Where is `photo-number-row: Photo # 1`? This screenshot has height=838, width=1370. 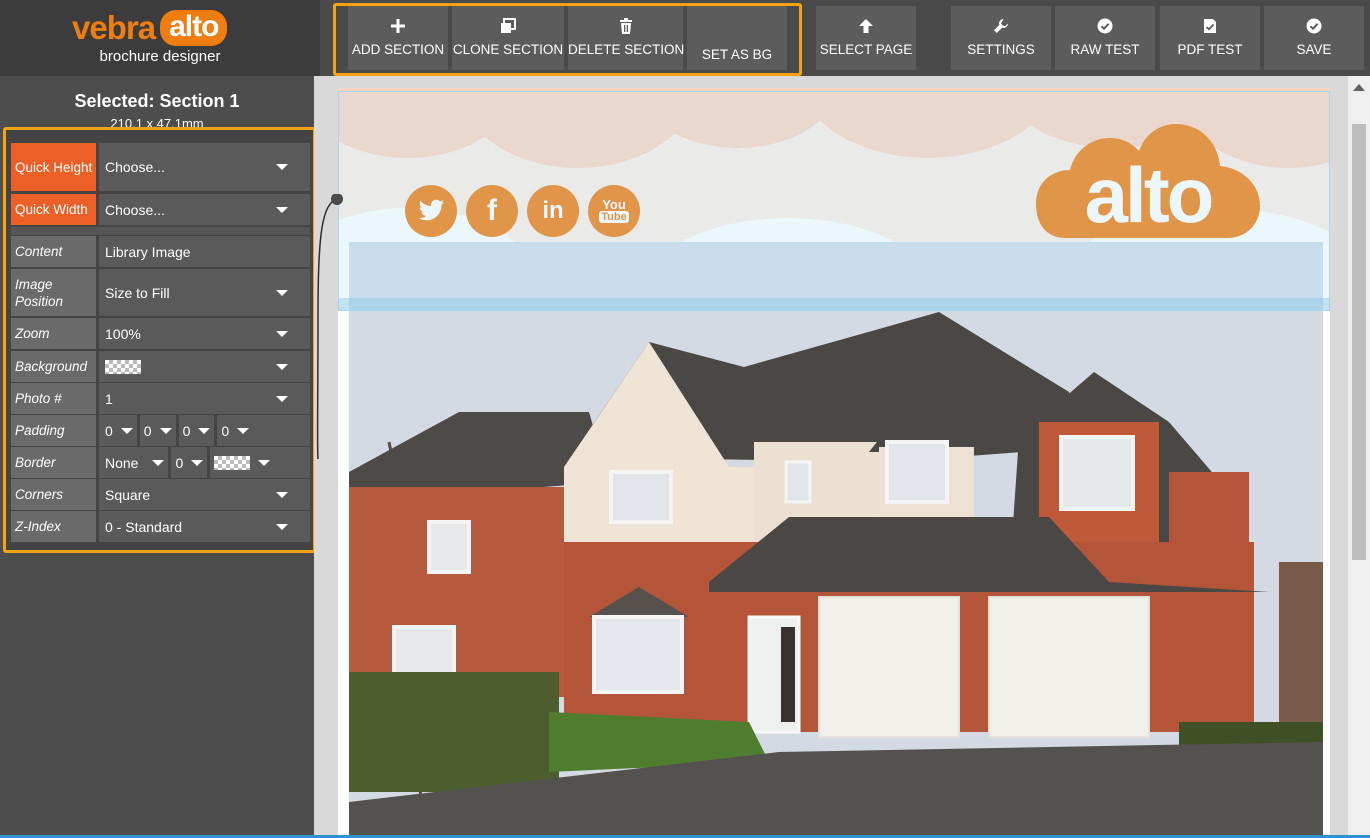 photo-number-row: Photo # 1 is located at coordinates (160, 398).